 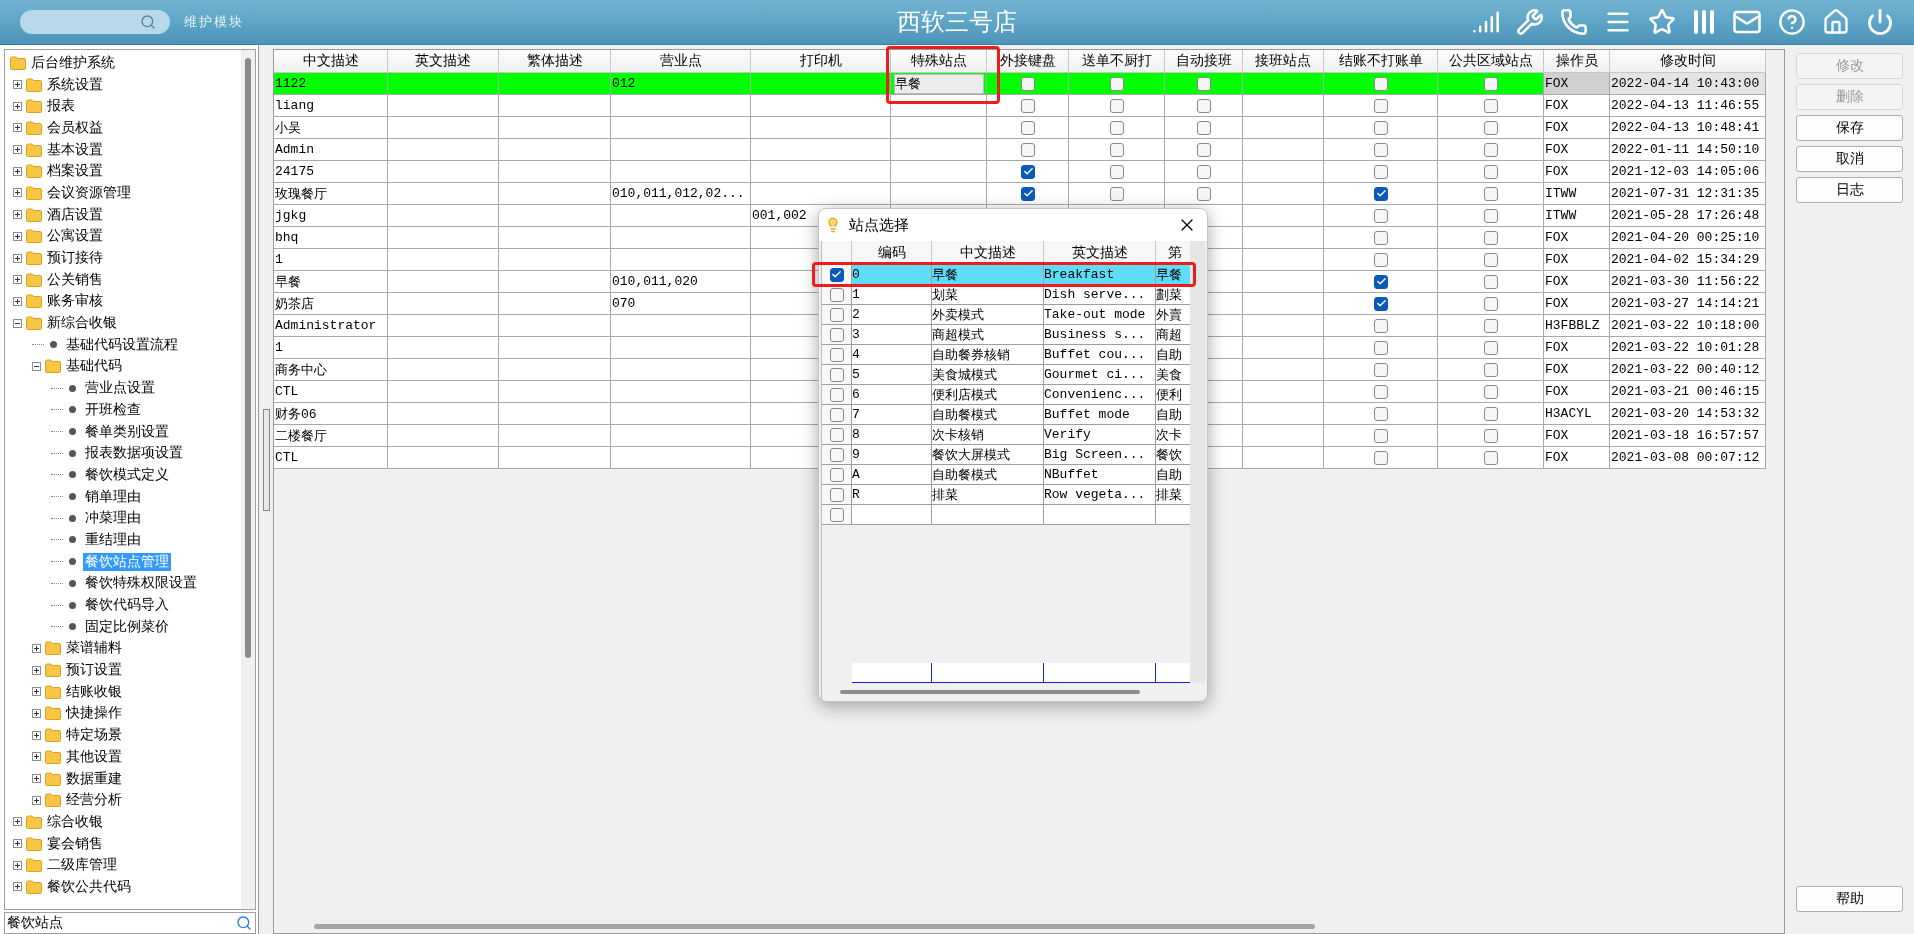 What do you see at coordinates (113, 539) in the screenshot?
I see `tree-item: 重结理由` at bounding box center [113, 539].